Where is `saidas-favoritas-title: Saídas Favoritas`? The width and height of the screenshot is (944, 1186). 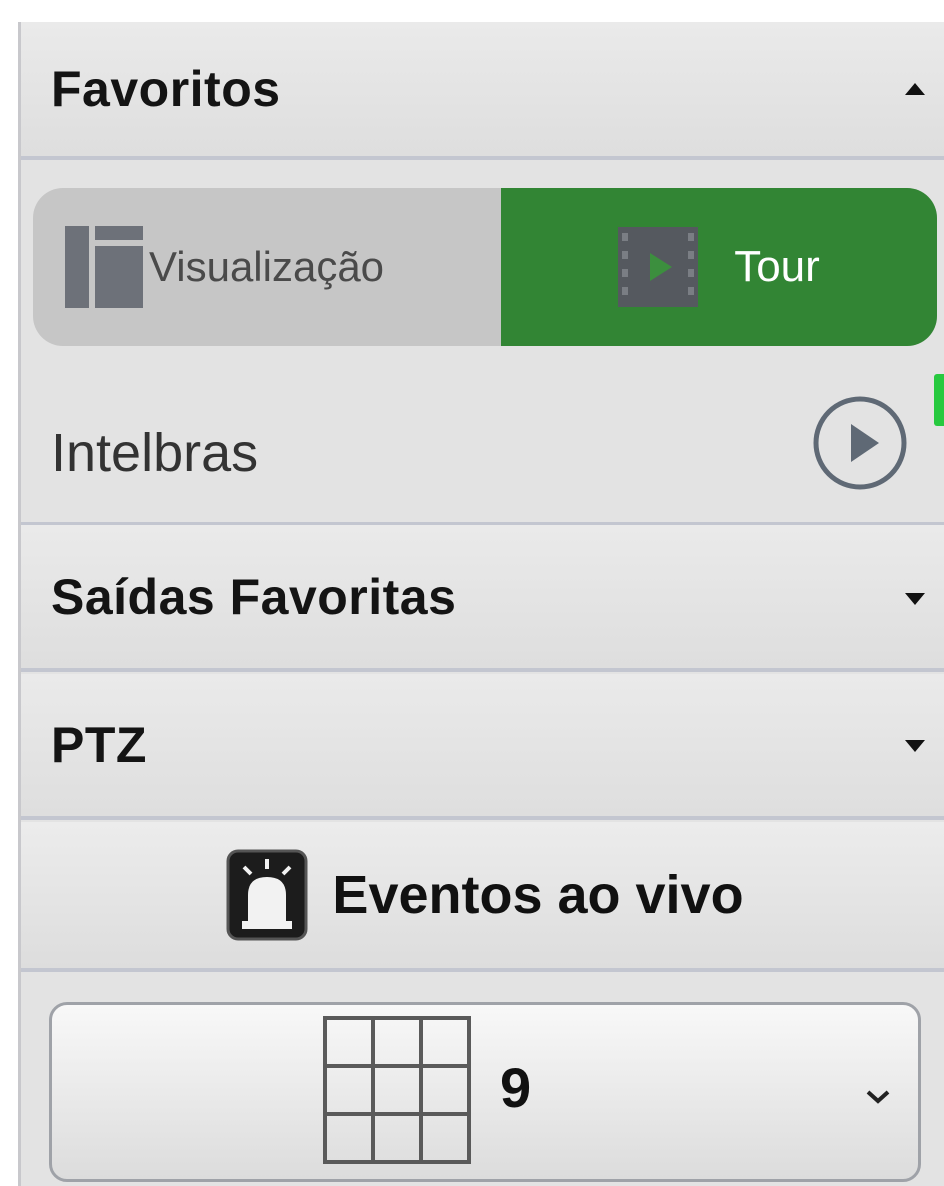 saidas-favoritas-title: Saídas Favoritas is located at coordinates (254, 596).